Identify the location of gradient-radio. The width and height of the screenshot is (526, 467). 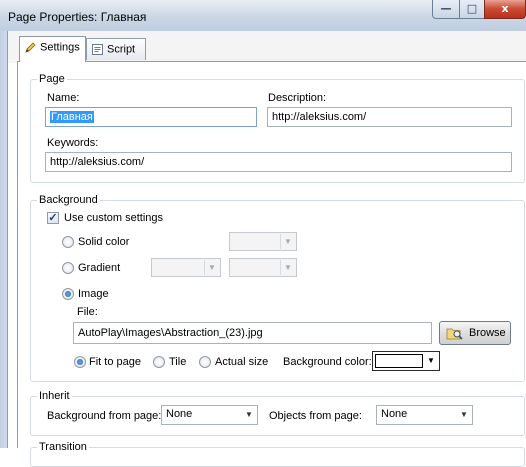
(68, 268).